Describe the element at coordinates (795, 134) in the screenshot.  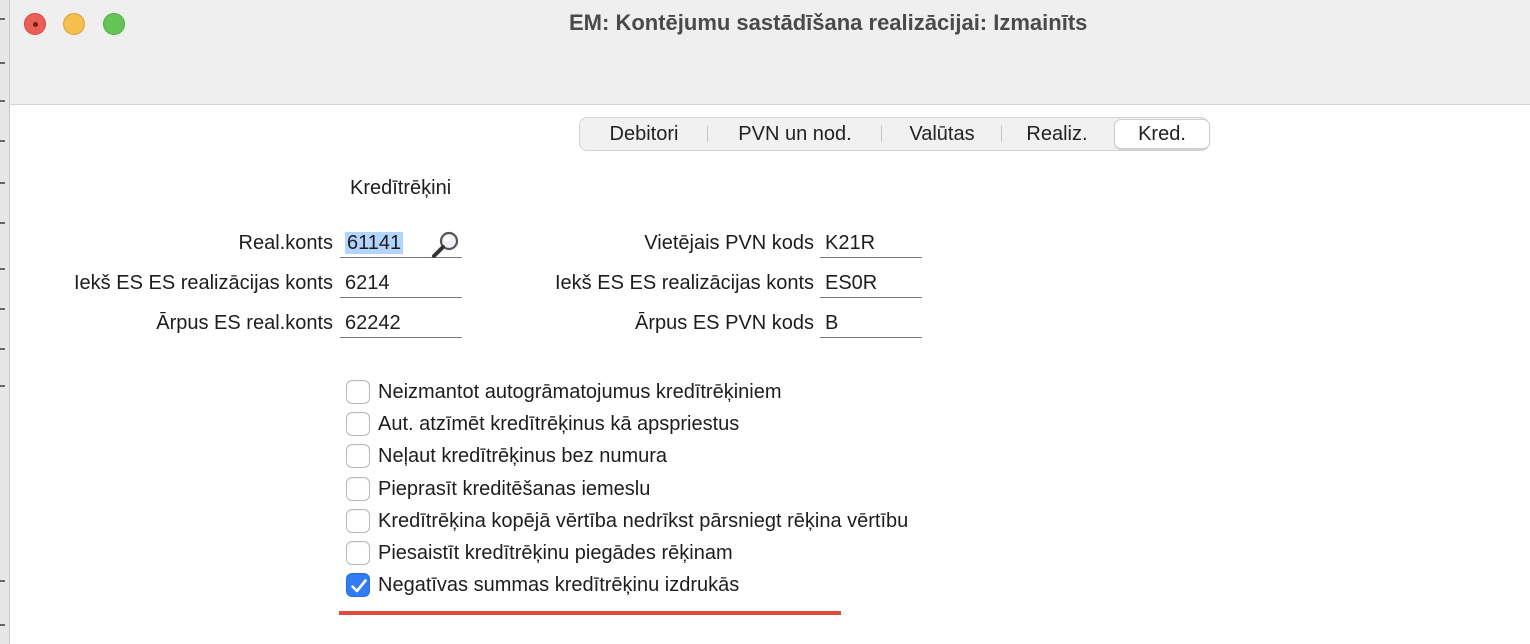
I see `tab-pvn-un-nod: PVN un nod.` at that location.